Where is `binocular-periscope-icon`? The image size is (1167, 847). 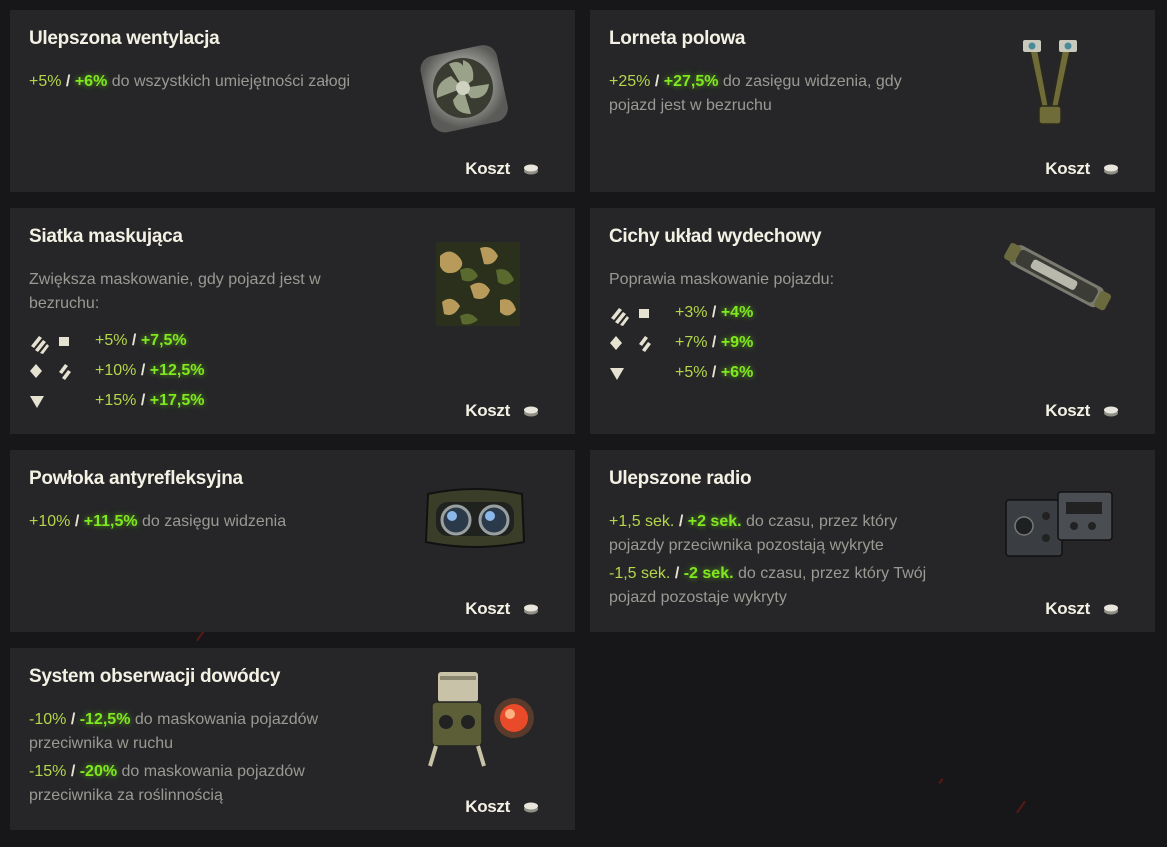 binocular-periscope-icon is located at coordinates (1050, 82).